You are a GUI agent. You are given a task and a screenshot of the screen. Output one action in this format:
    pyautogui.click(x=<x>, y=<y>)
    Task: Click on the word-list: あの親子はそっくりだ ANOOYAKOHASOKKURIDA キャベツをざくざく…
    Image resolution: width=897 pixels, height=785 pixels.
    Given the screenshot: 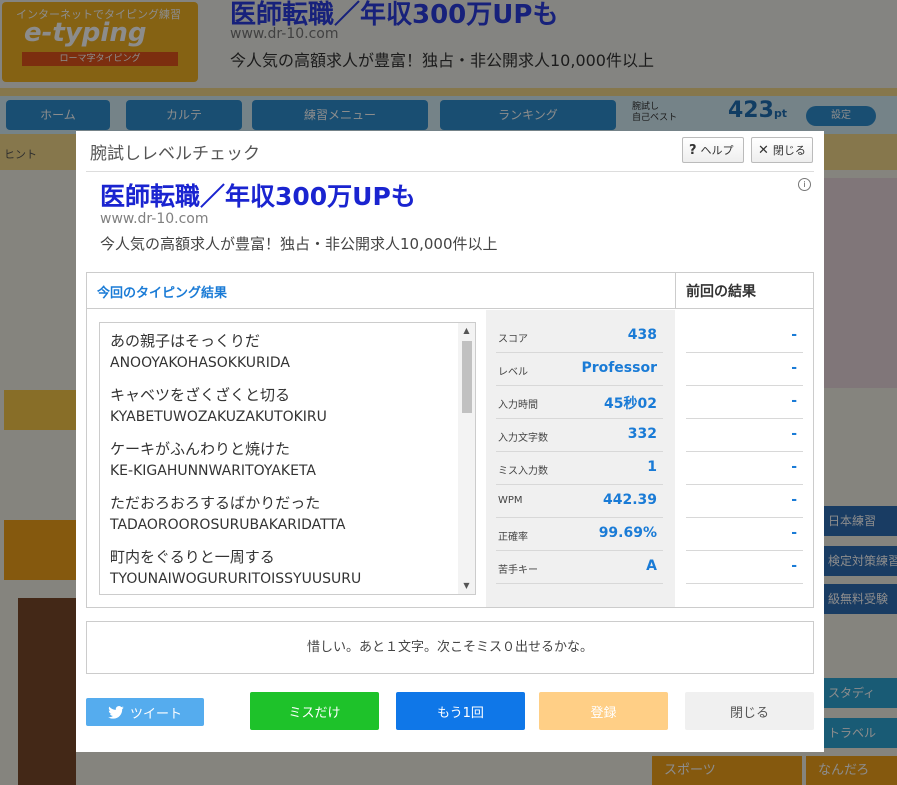 What is the action you would take?
    pyautogui.click(x=279, y=458)
    